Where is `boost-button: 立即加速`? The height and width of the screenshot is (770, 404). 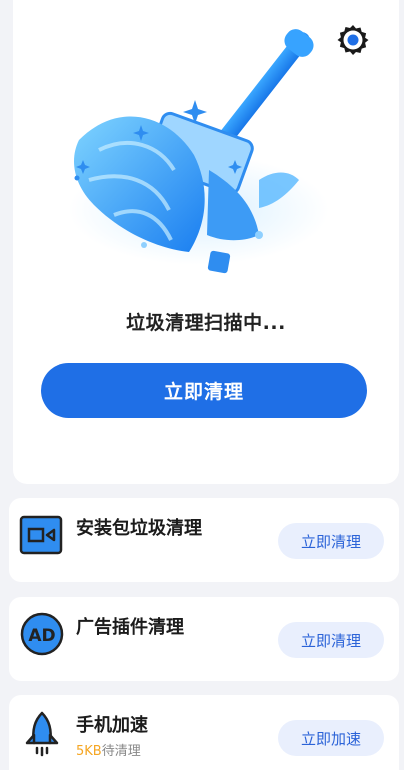
boost-button: 立即加速 is located at coordinates (331, 738).